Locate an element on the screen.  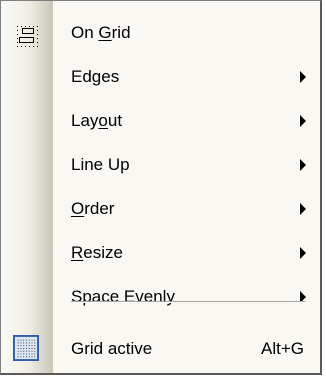
menu-item-grid-active: Grid active Alt+G is located at coordinates (160, 349).